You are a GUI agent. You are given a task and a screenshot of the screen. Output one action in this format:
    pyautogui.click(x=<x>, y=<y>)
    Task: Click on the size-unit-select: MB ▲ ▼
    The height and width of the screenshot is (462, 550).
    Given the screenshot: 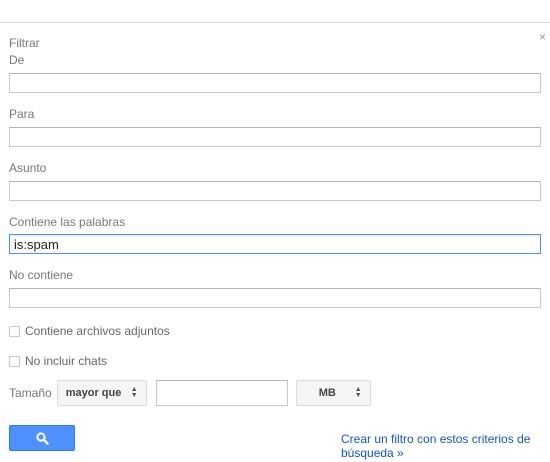 What is the action you would take?
    pyautogui.click(x=333, y=393)
    